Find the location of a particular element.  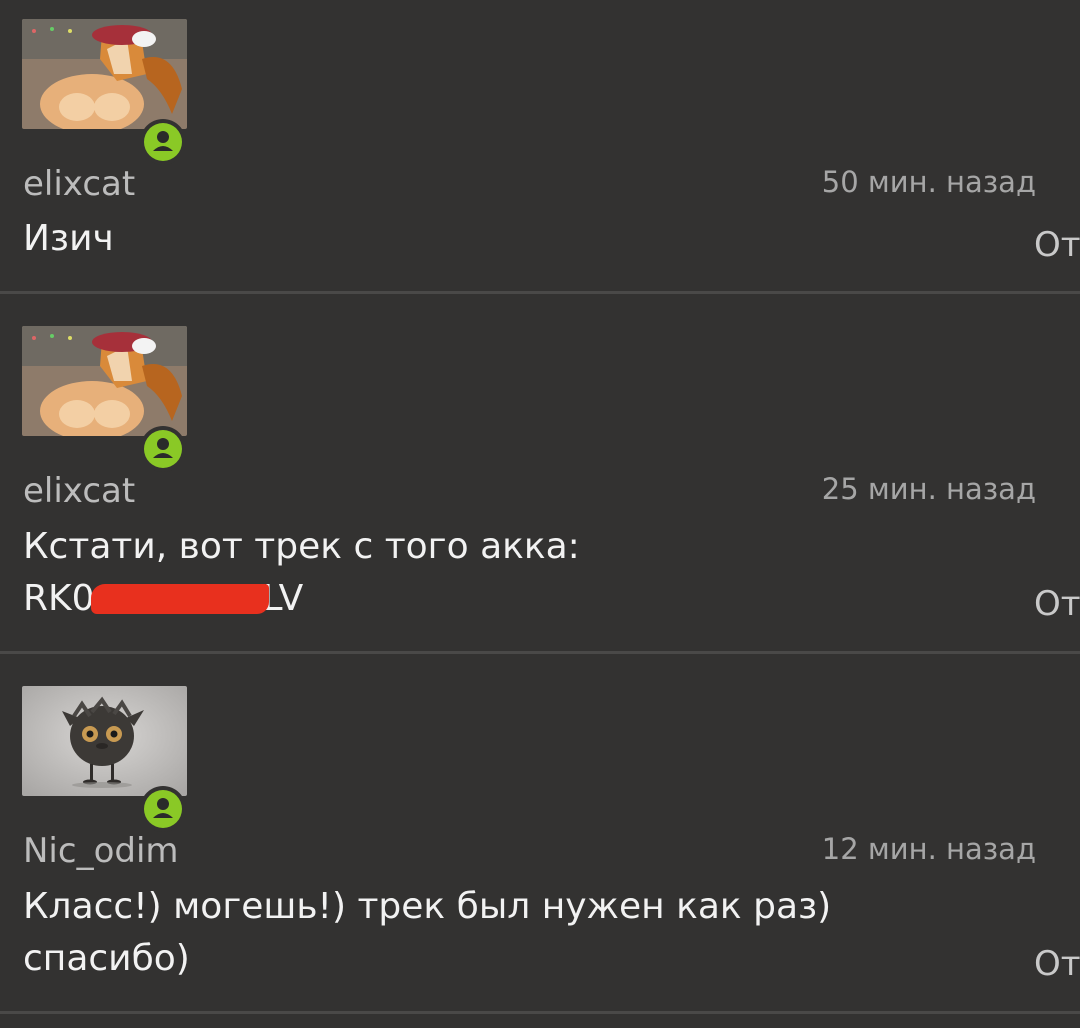

comment-text: Кстати, вот трек с того акка: RK0 LV is located at coordinates (523, 573).